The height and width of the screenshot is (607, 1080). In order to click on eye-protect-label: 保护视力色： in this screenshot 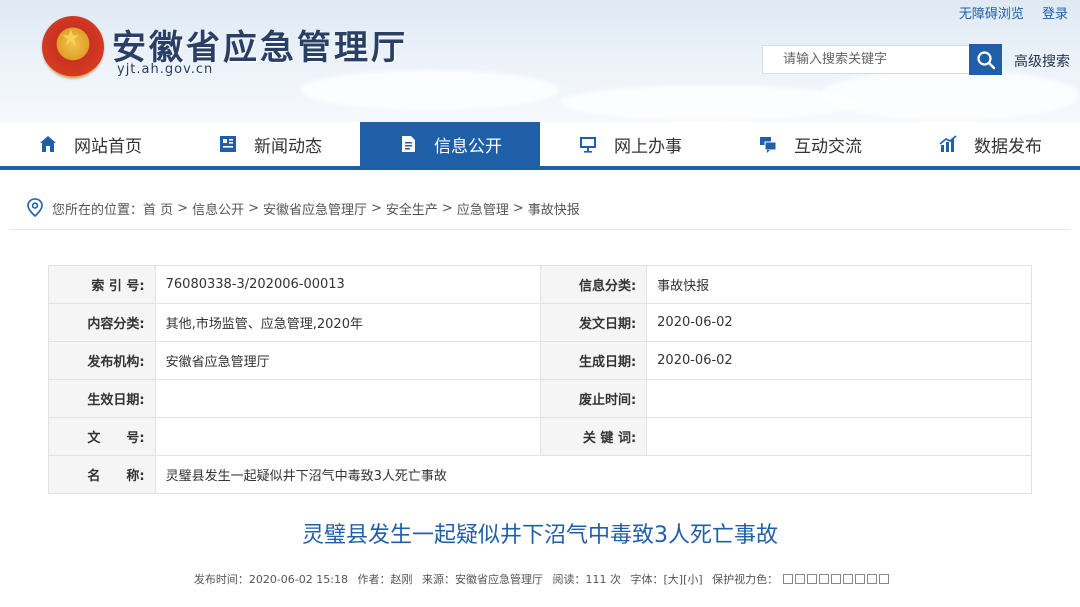, I will do `click(745, 579)`.